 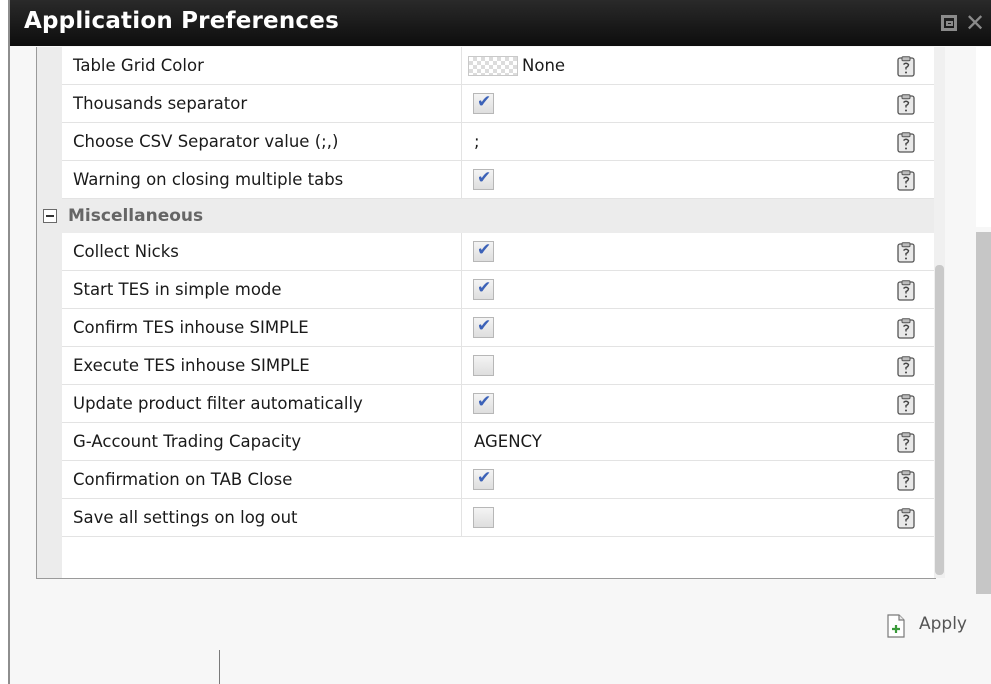 What do you see at coordinates (191, 365) in the screenshot?
I see `property-name: Execute TES inhouse SIMPLE` at bounding box center [191, 365].